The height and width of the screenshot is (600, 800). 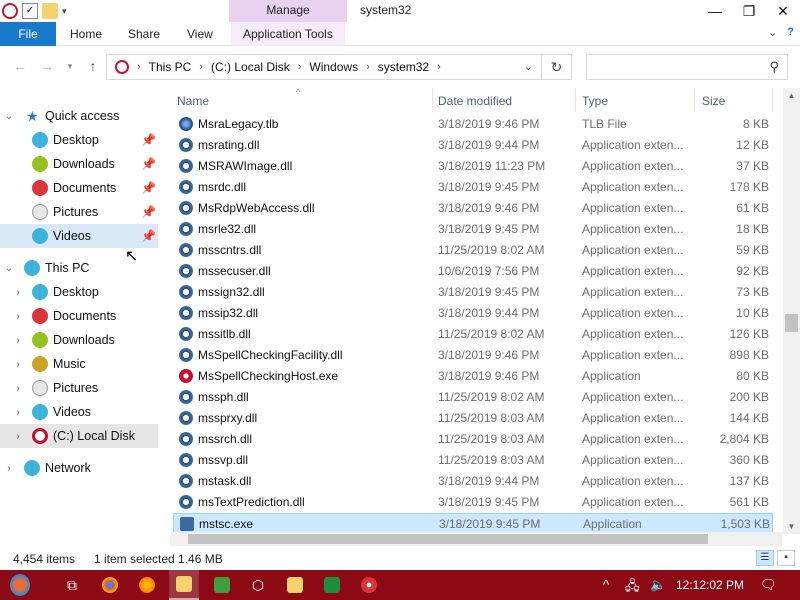 What do you see at coordinates (20, 66) in the screenshot?
I see `back-button: ←` at bounding box center [20, 66].